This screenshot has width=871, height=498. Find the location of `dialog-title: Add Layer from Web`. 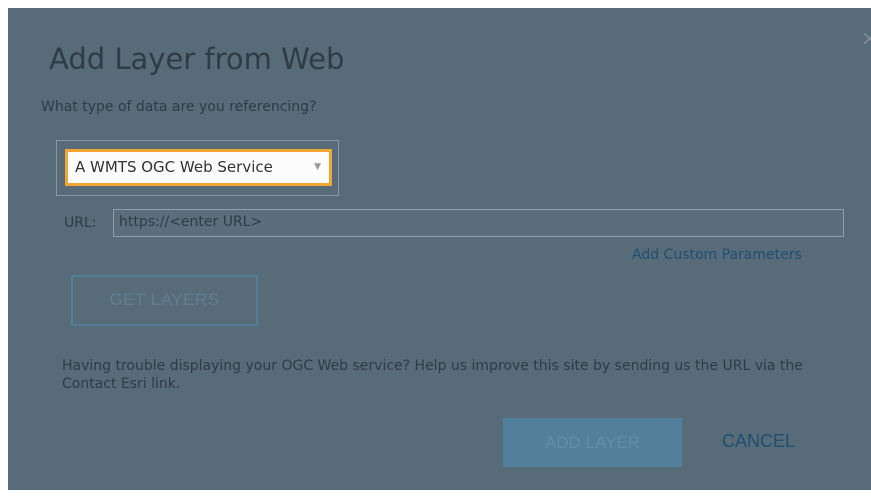

dialog-title: Add Layer from Web is located at coordinates (197, 59).